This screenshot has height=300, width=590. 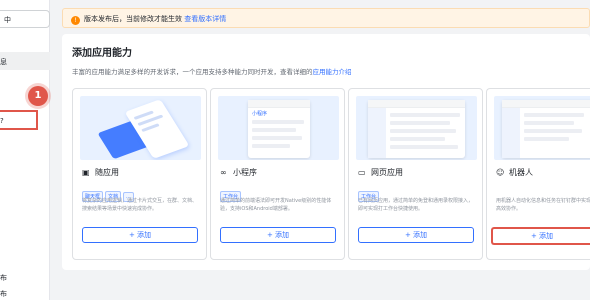 What do you see at coordinates (19, 120) in the screenshot?
I see `sidebar-item-capabilities: ?` at bounding box center [19, 120].